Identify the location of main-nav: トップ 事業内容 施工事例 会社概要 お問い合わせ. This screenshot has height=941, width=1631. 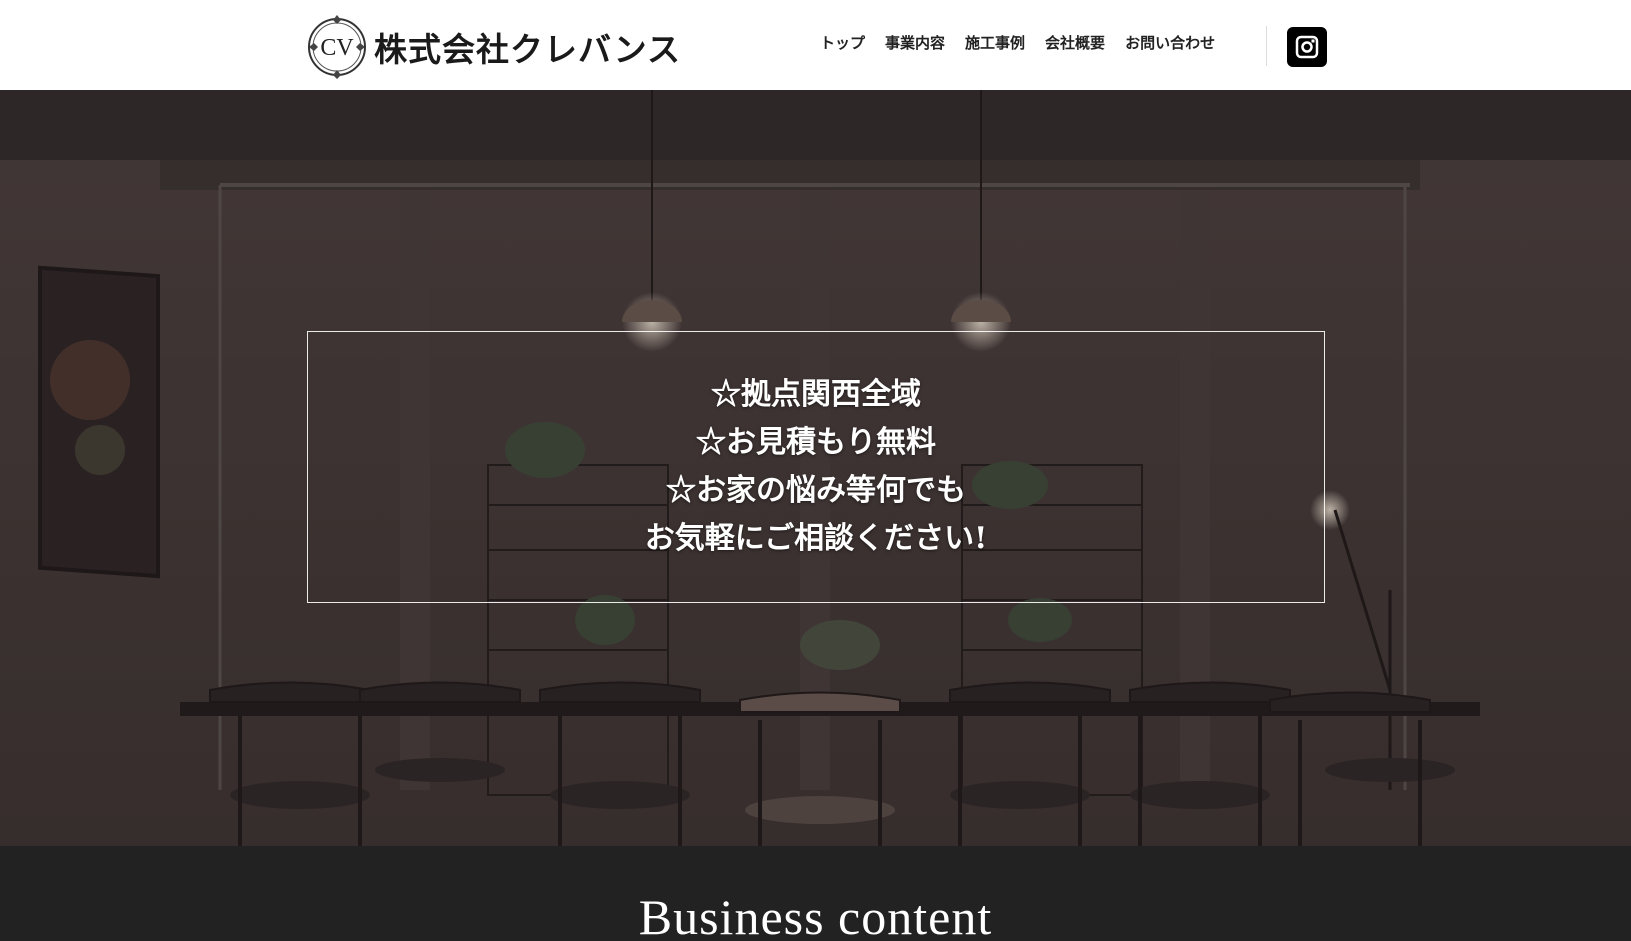
(1017, 42).